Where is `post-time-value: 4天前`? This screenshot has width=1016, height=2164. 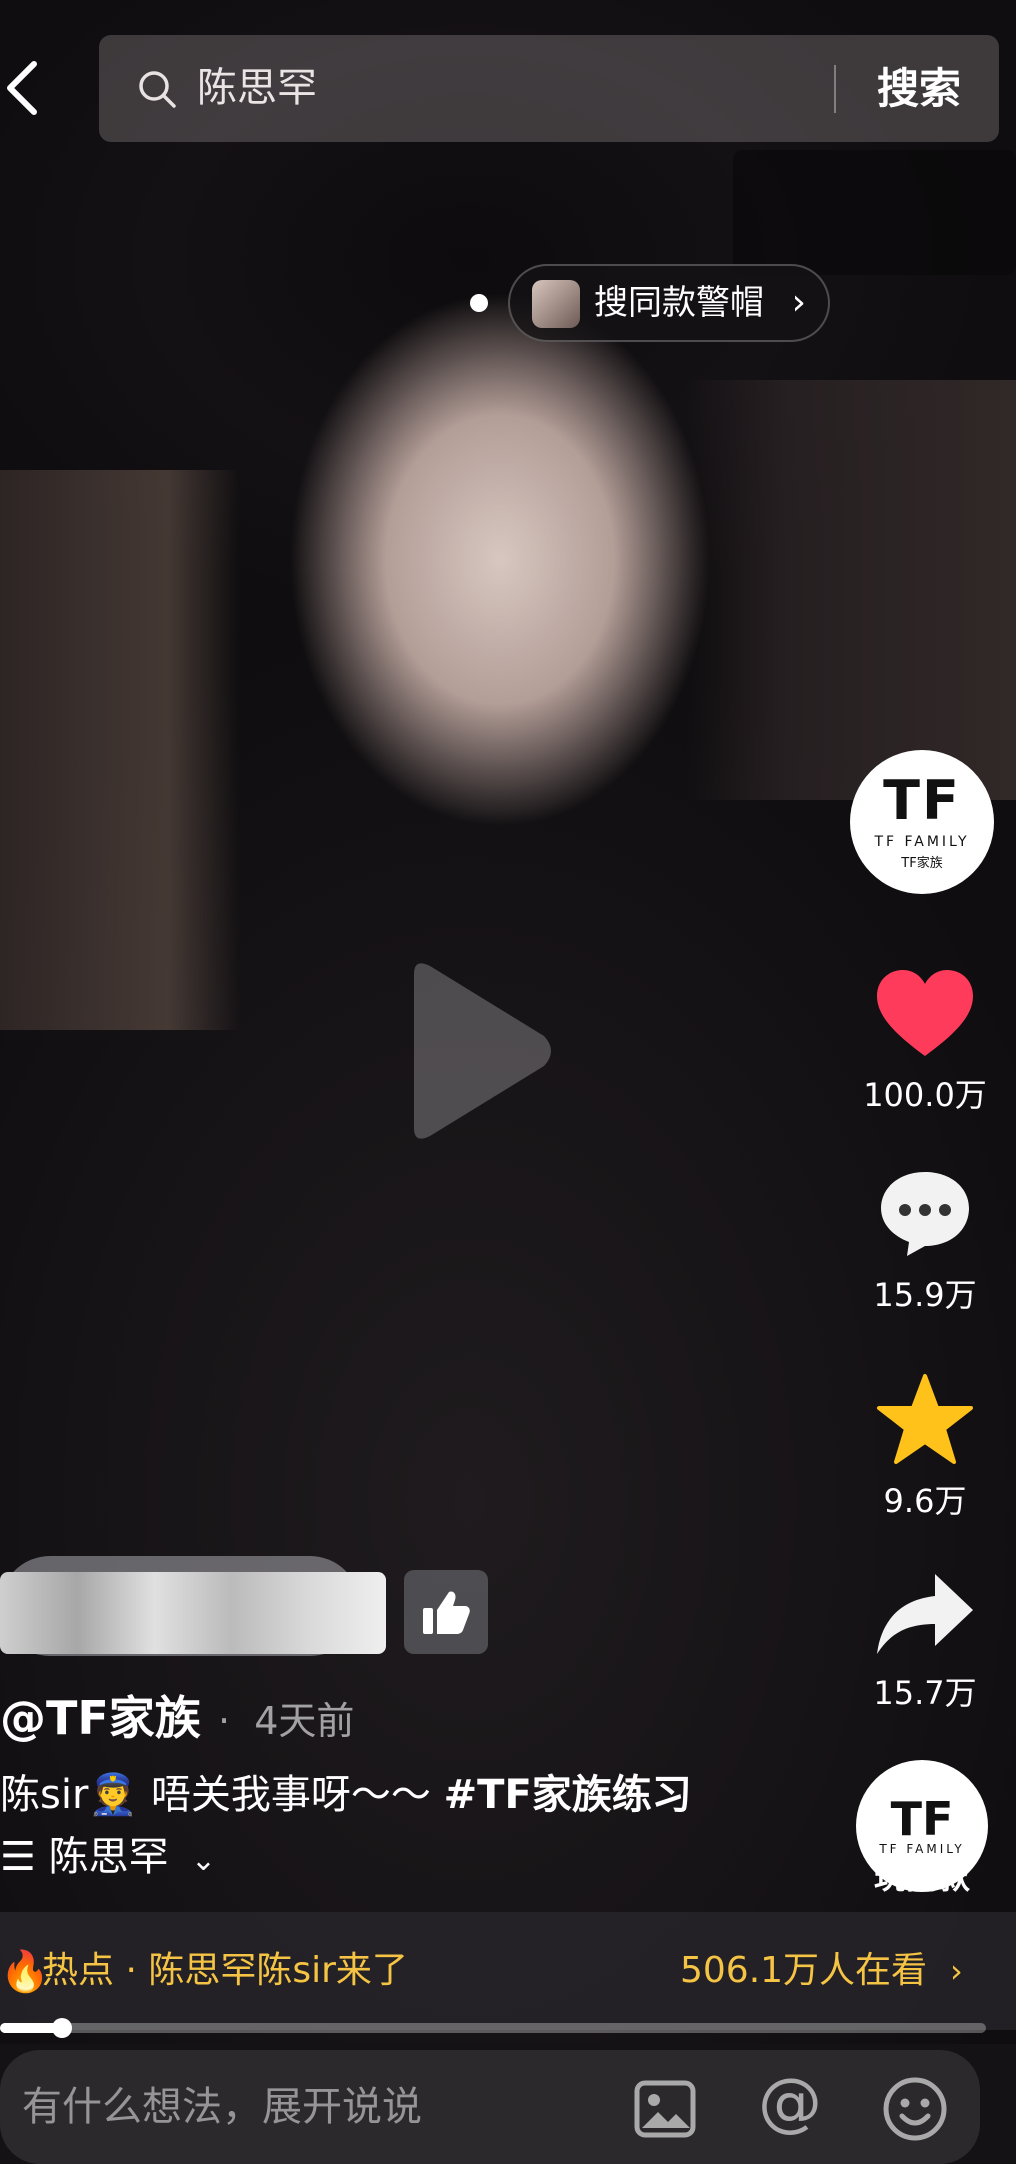 post-time-value: 4天前 is located at coordinates (304, 1721).